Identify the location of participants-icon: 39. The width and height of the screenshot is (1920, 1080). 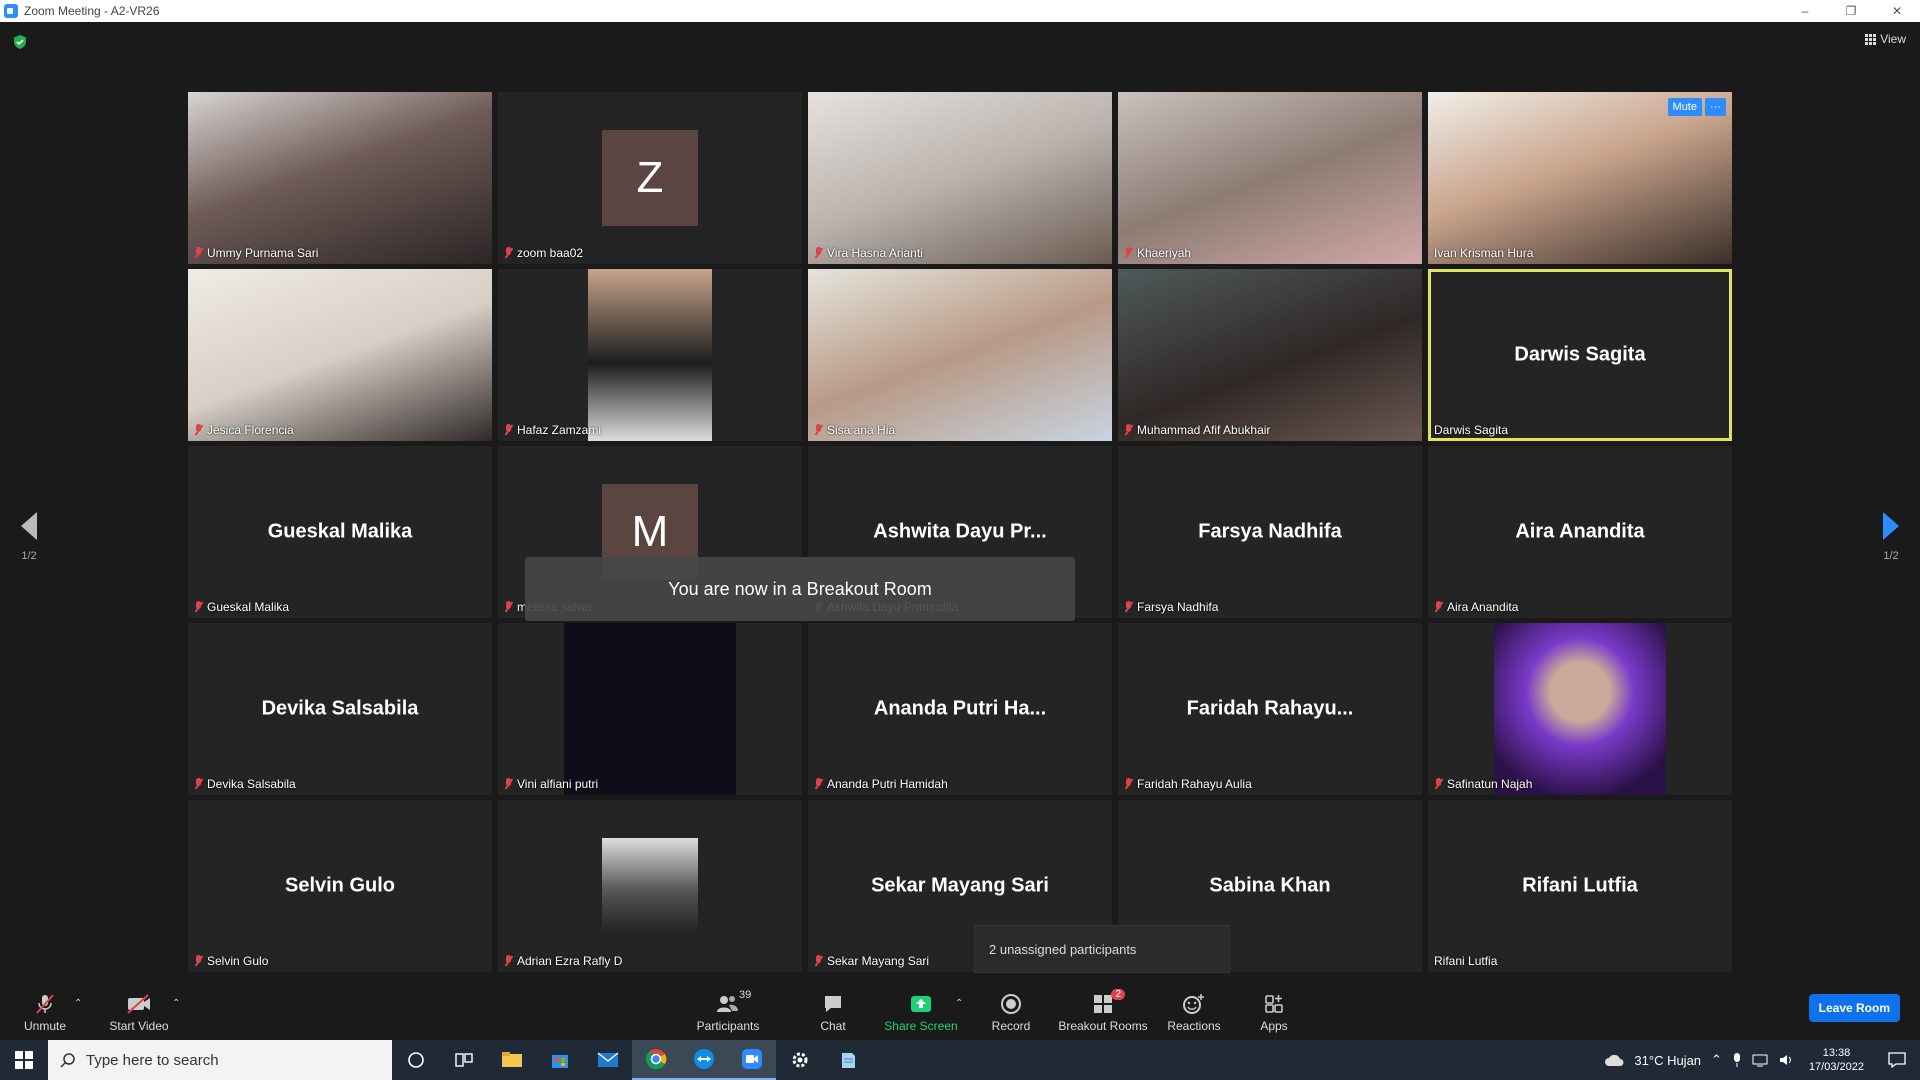
(733, 1003).